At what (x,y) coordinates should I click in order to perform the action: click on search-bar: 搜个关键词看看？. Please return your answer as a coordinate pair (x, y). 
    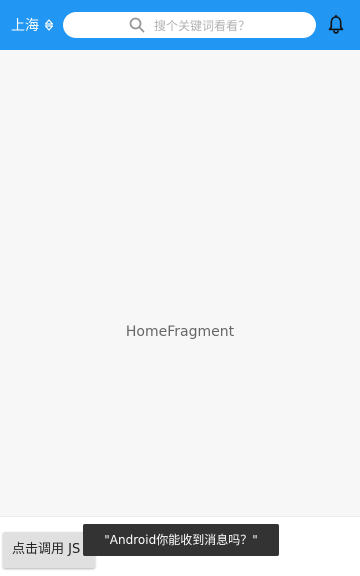
    Looking at the image, I should click on (189, 25).